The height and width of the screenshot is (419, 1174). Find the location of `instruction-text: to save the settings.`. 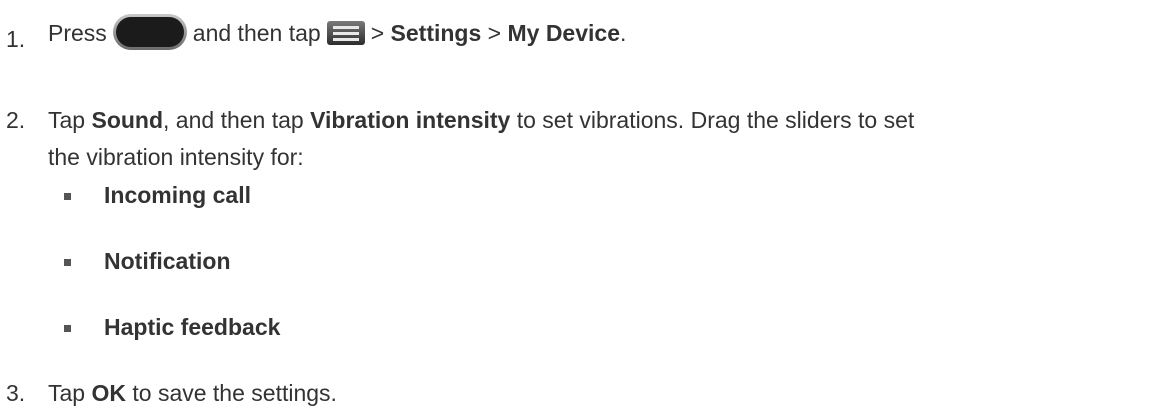

instruction-text: to save the settings. is located at coordinates (234, 393).